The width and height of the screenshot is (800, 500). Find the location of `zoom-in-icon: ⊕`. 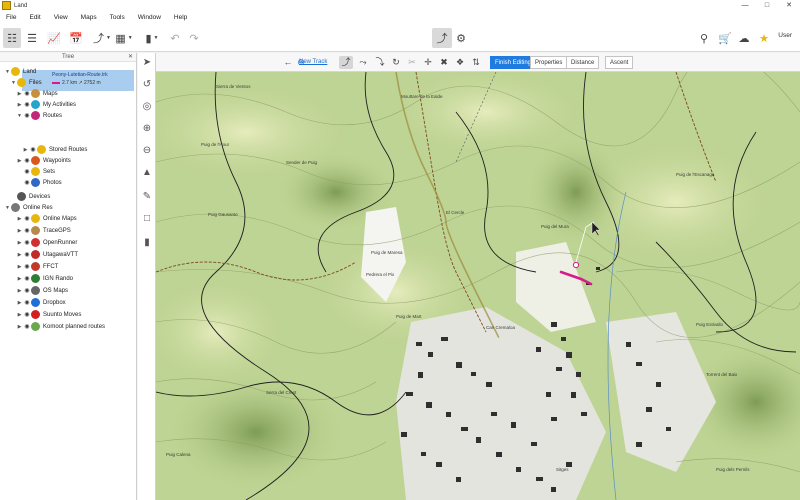

zoom-in-icon: ⊕ is located at coordinates (147, 129).